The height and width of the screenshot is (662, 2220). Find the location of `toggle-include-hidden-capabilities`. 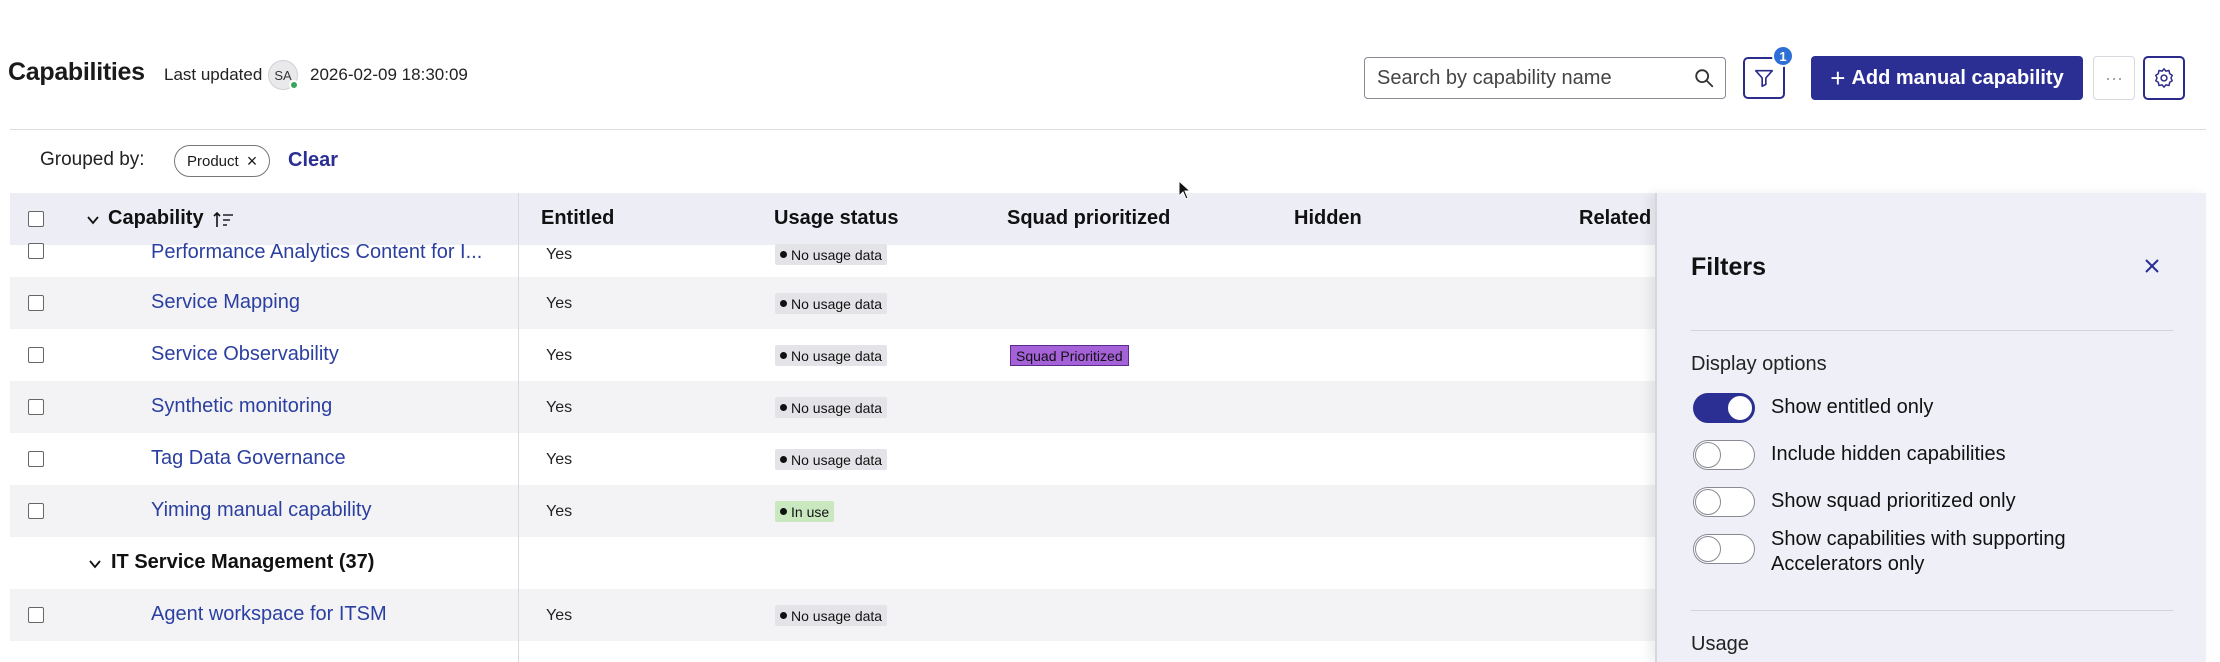

toggle-include-hidden-capabilities is located at coordinates (1724, 455).